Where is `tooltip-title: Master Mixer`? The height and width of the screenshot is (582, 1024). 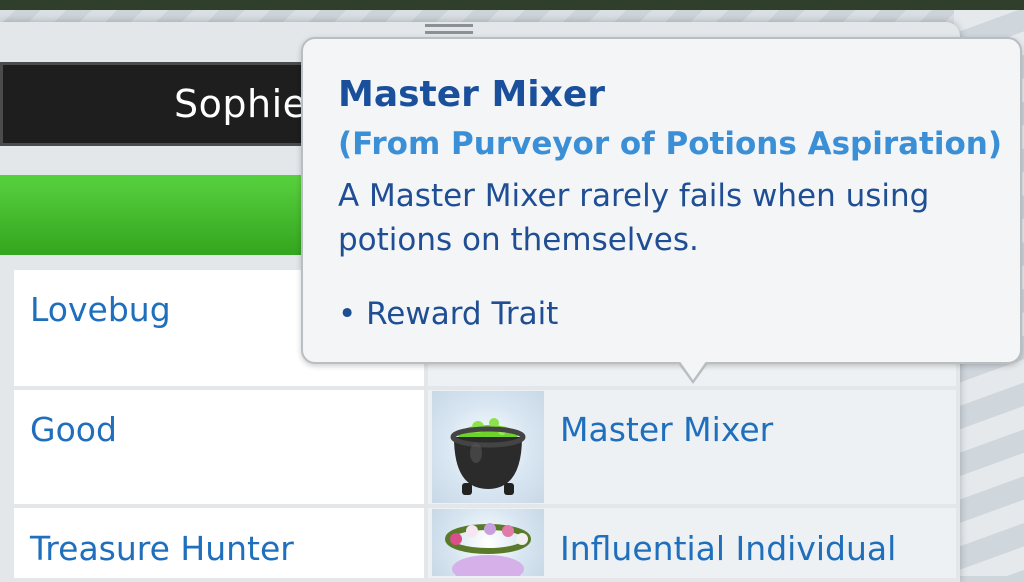 tooltip-title: Master Mixer is located at coordinates (472, 94).